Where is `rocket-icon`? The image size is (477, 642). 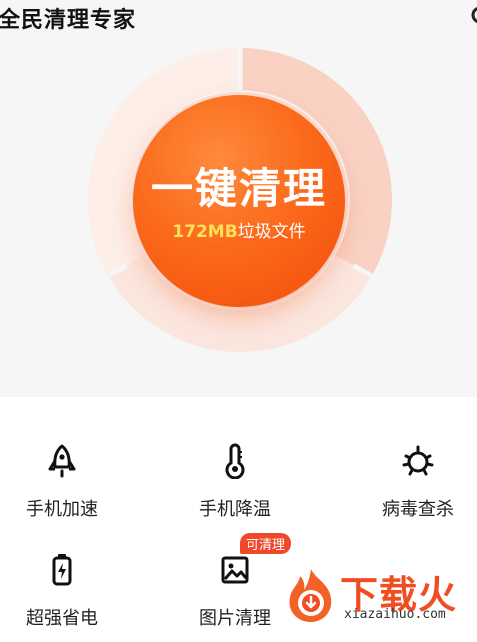 rocket-icon is located at coordinates (62, 461).